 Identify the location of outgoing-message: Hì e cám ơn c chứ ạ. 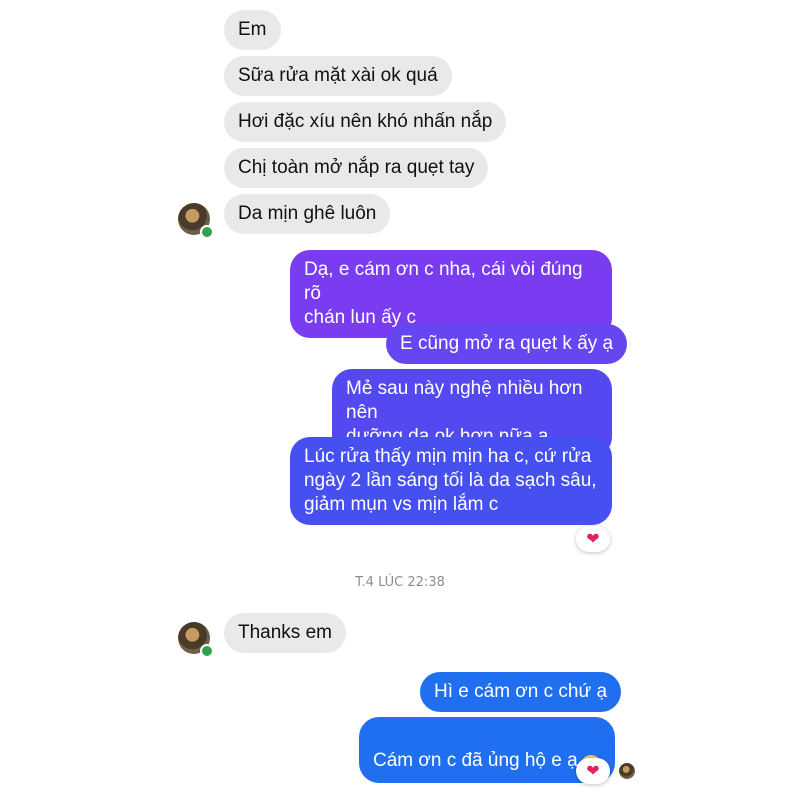
(521, 692).